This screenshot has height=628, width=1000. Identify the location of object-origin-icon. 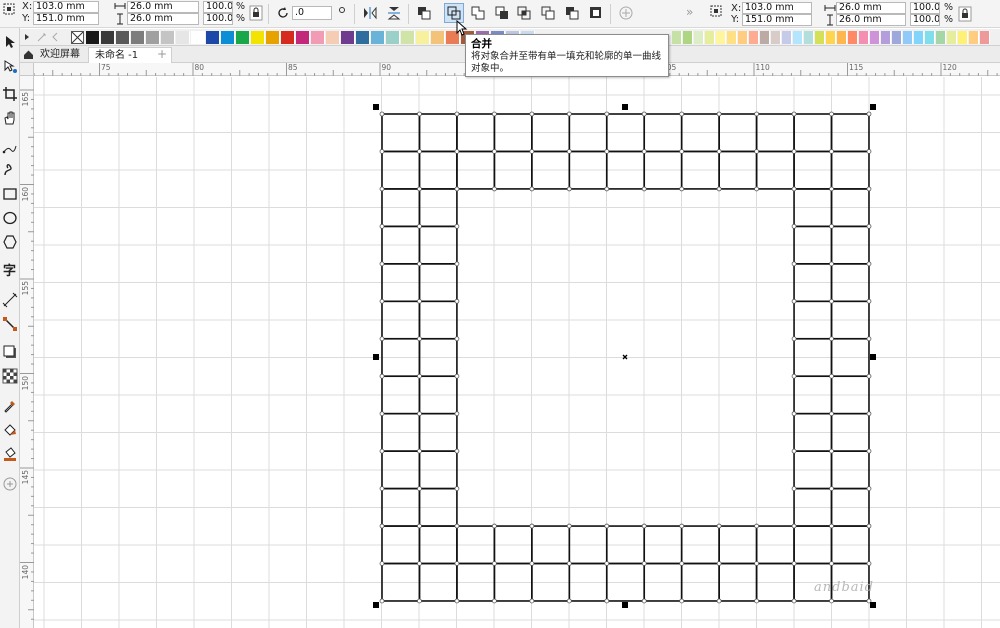
(9, 10).